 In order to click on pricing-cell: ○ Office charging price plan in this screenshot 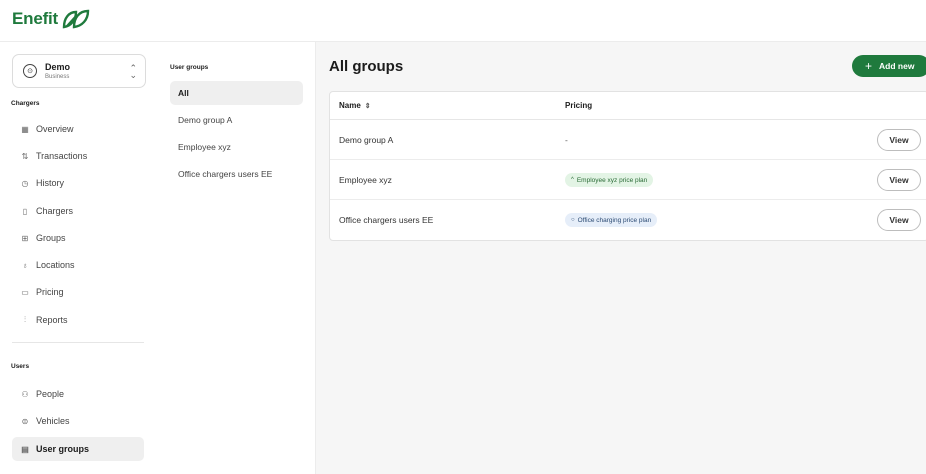, I will do `click(611, 220)`.